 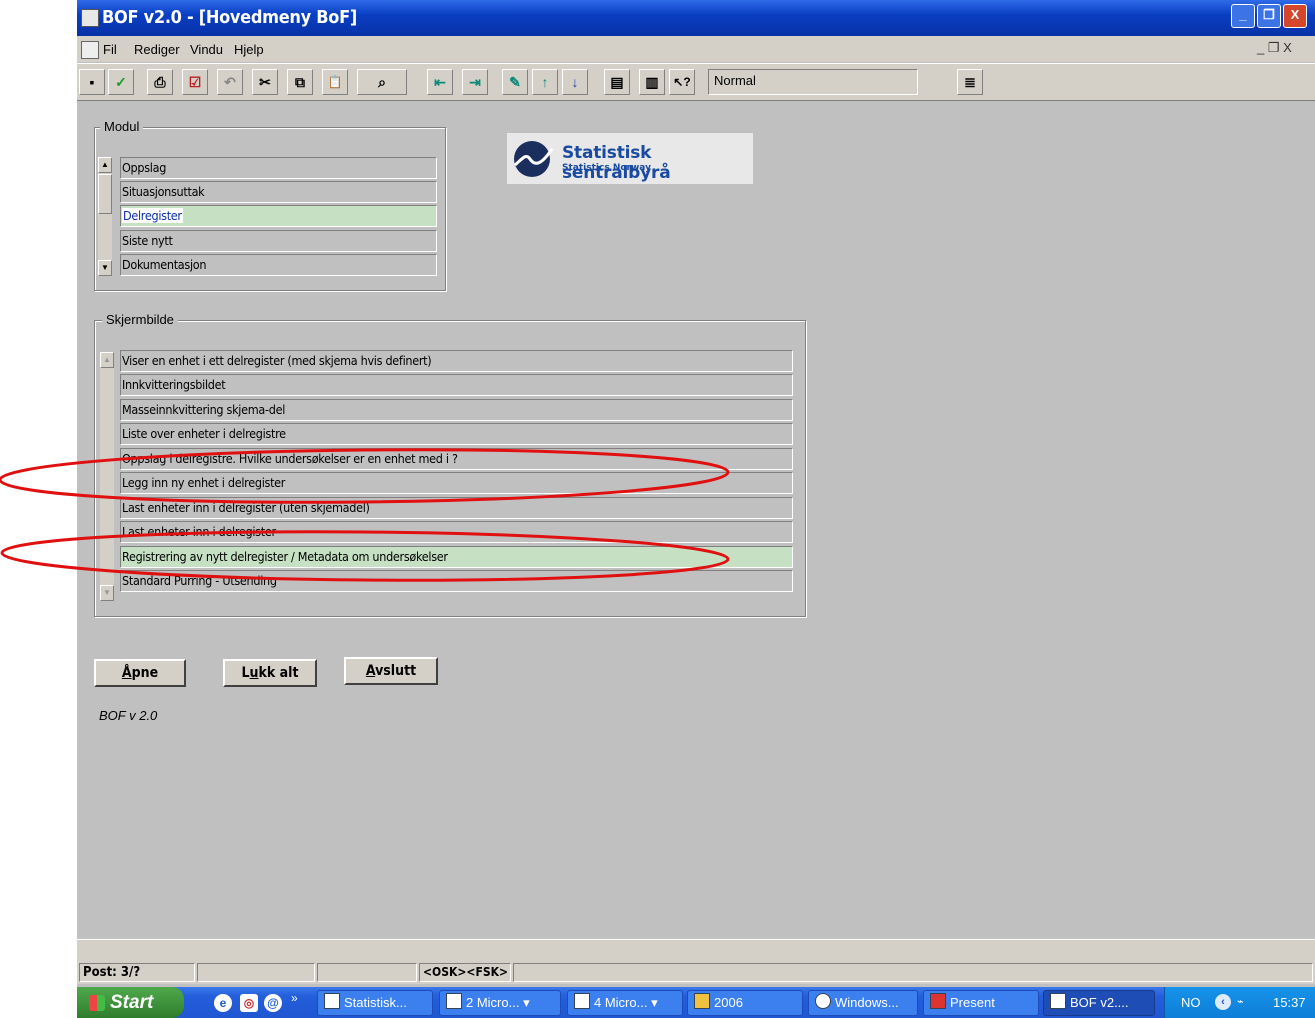 What do you see at coordinates (365, 476) in the screenshot?
I see `annotation-circle-legg-inn` at bounding box center [365, 476].